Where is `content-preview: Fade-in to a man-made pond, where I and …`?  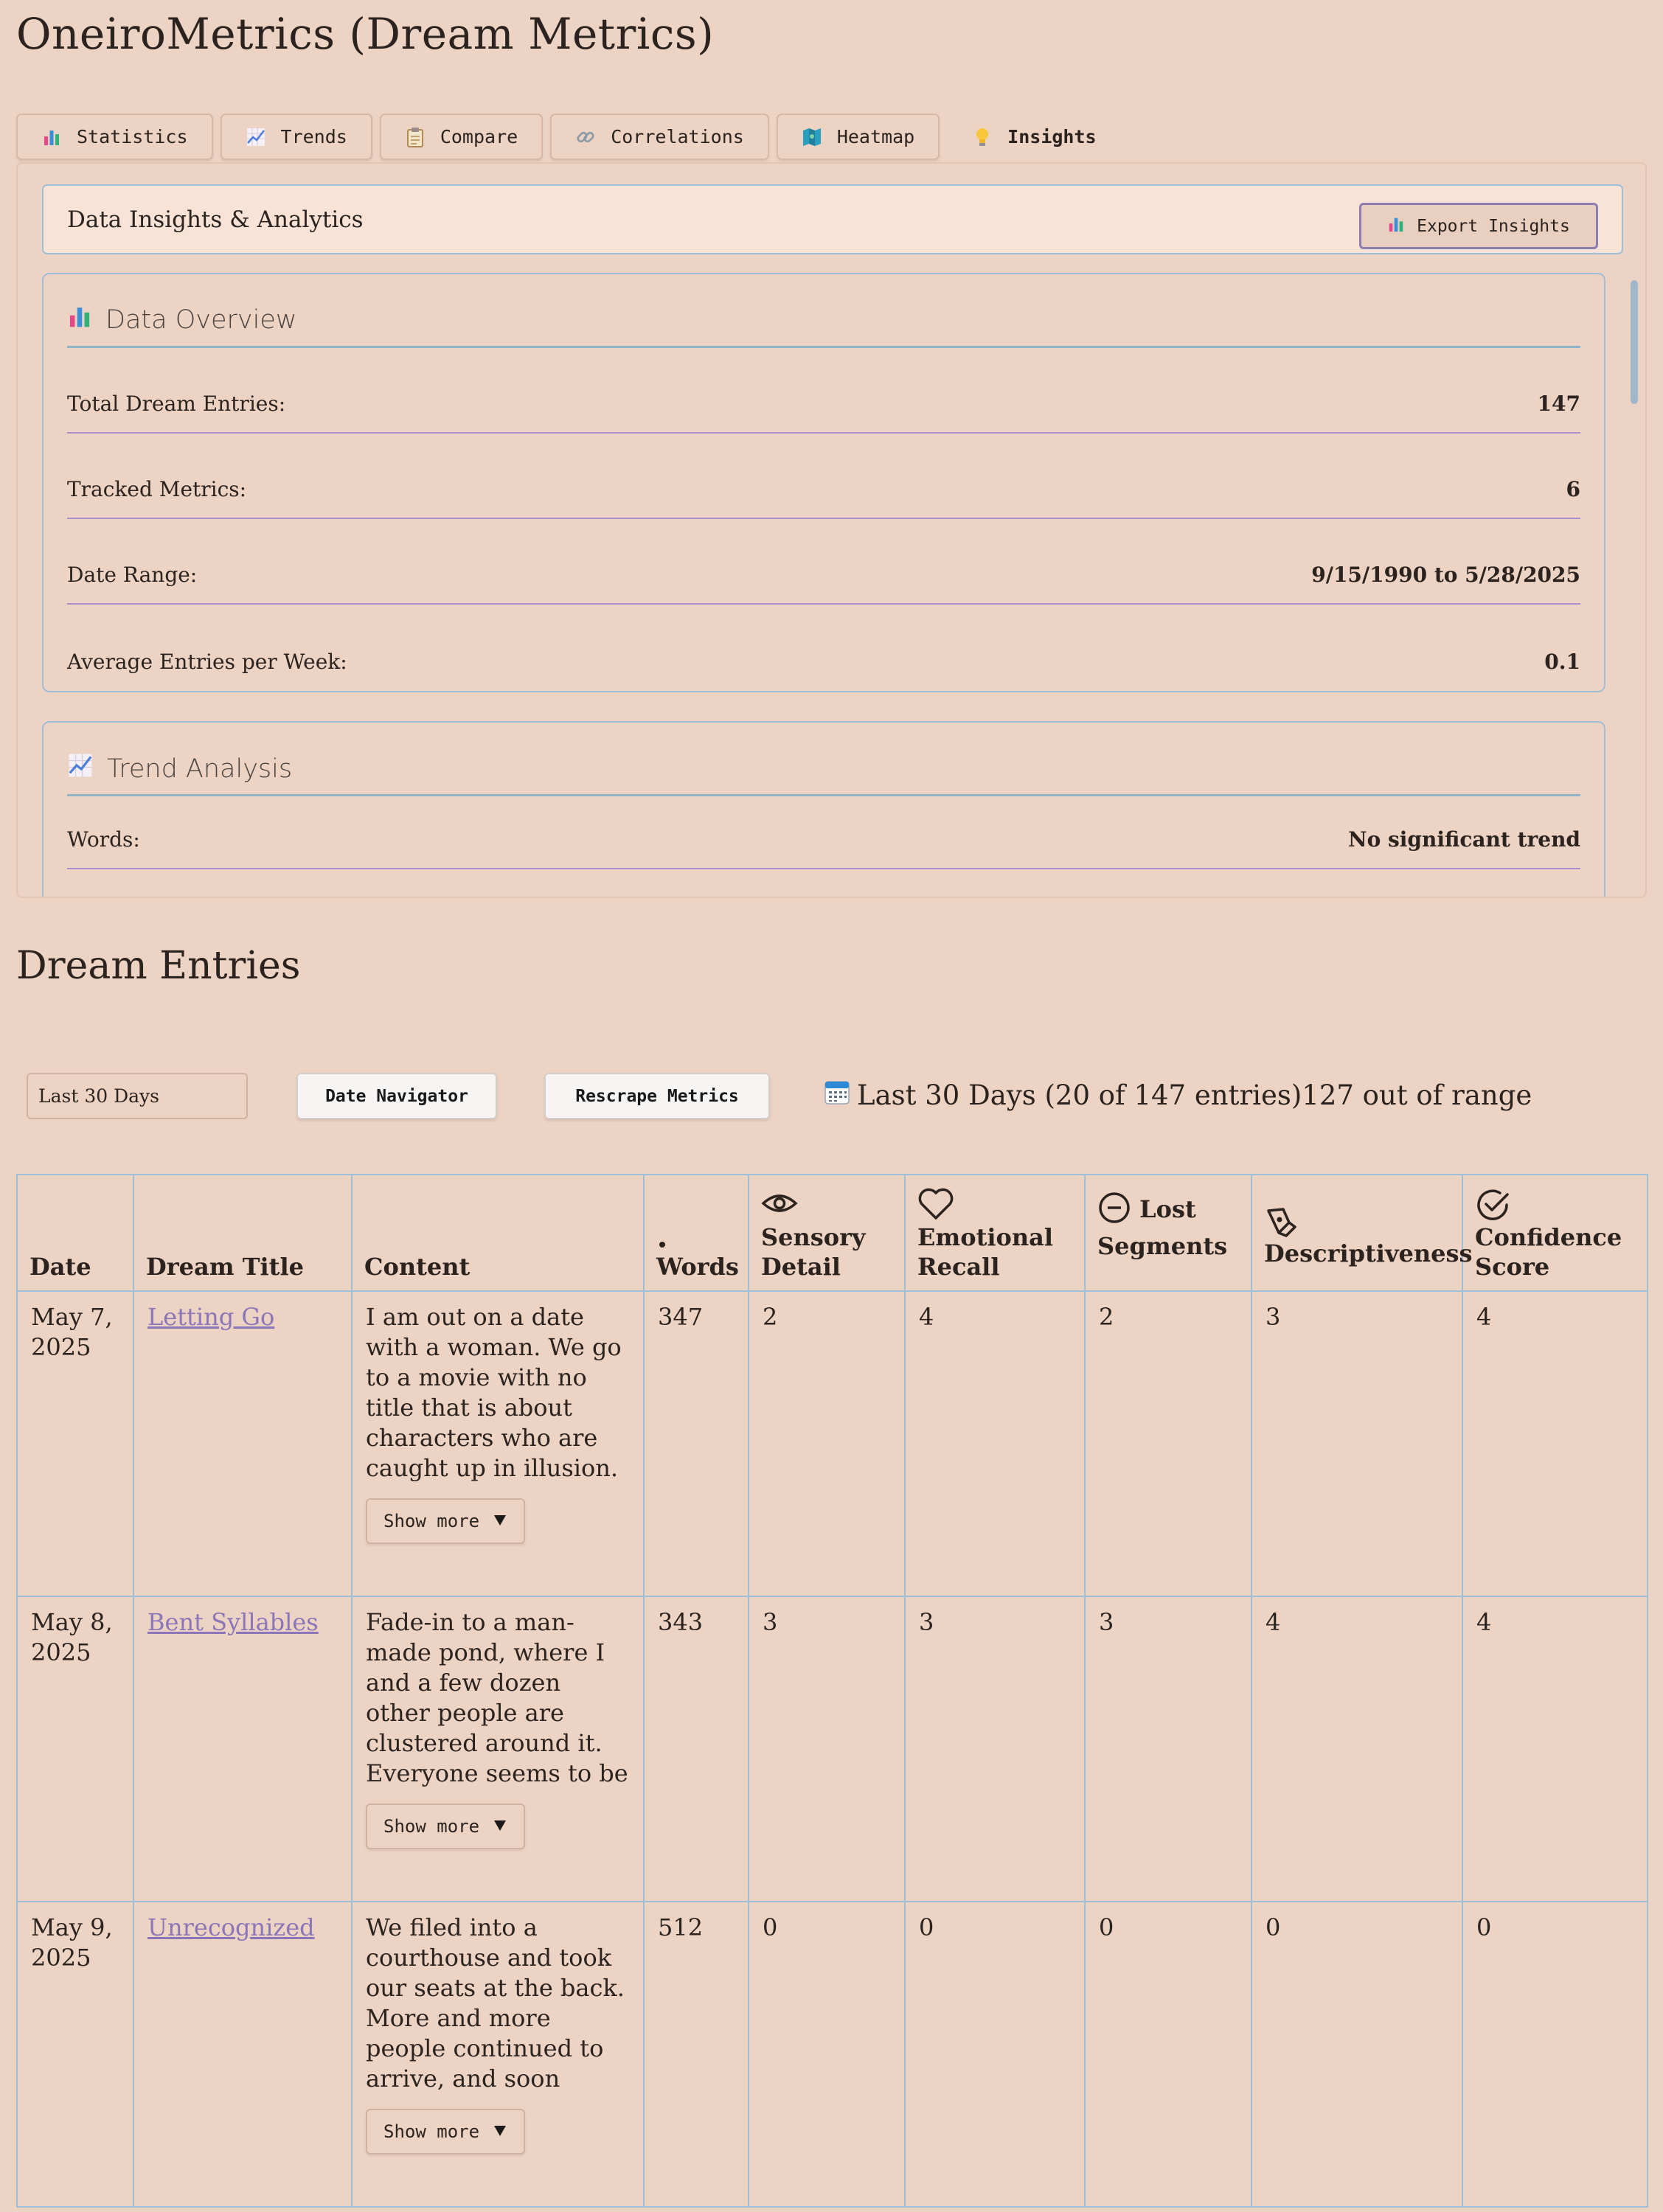
content-preview: Fade-in to a man-made pond, where I and … is located at coordinates (497, 1697).